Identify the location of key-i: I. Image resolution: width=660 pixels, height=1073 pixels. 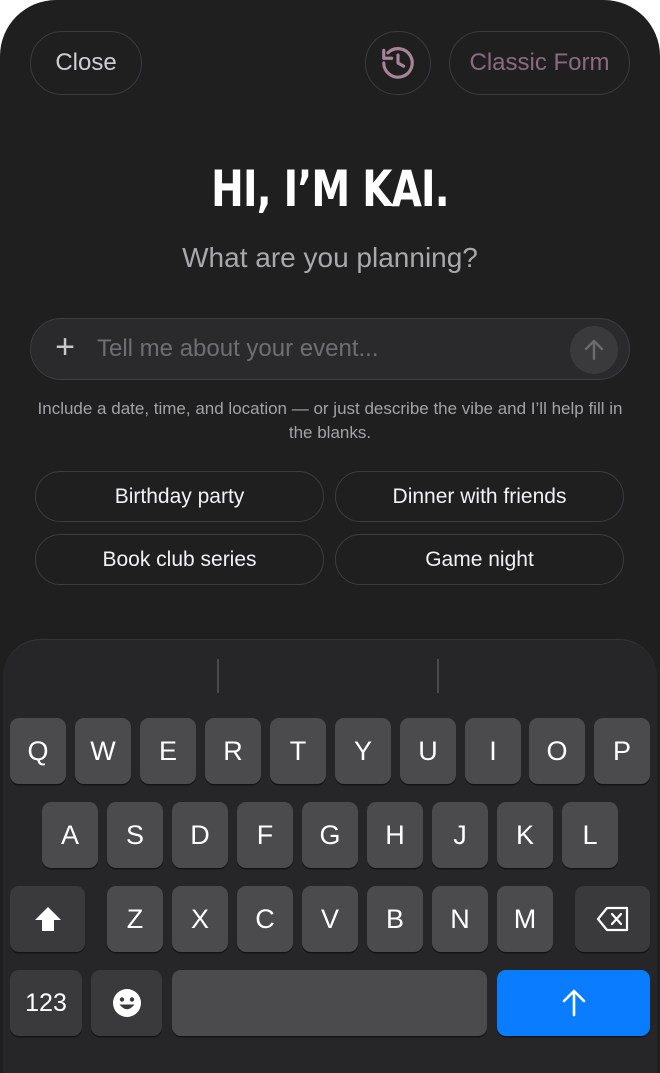
(493, 751).